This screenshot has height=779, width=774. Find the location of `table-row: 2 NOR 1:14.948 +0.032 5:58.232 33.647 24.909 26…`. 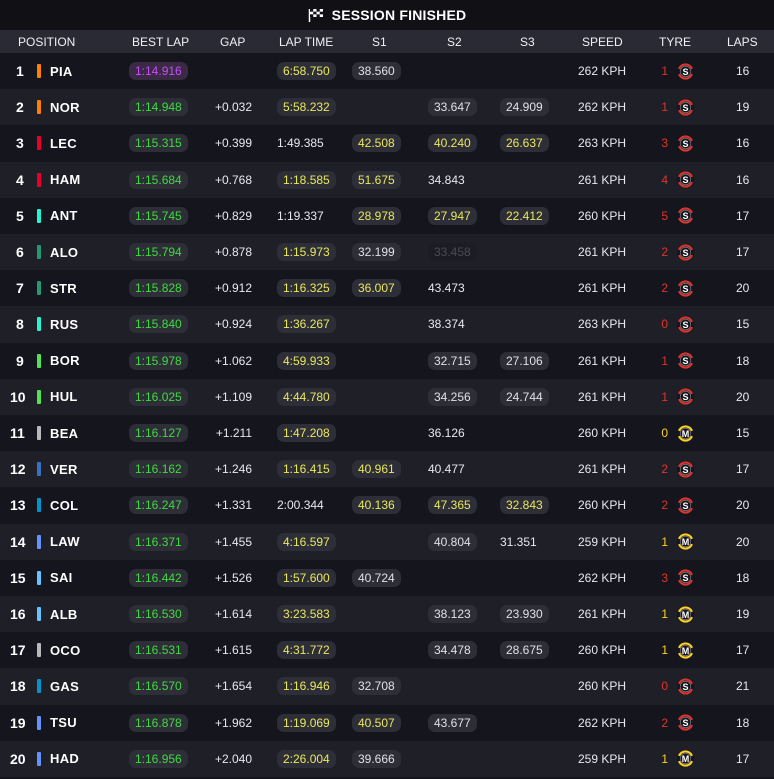

table-row: 2 NOR 1:14.948 +0.032 5:58.232 33.647 24.909 26… is located at coordinates (387, 107).